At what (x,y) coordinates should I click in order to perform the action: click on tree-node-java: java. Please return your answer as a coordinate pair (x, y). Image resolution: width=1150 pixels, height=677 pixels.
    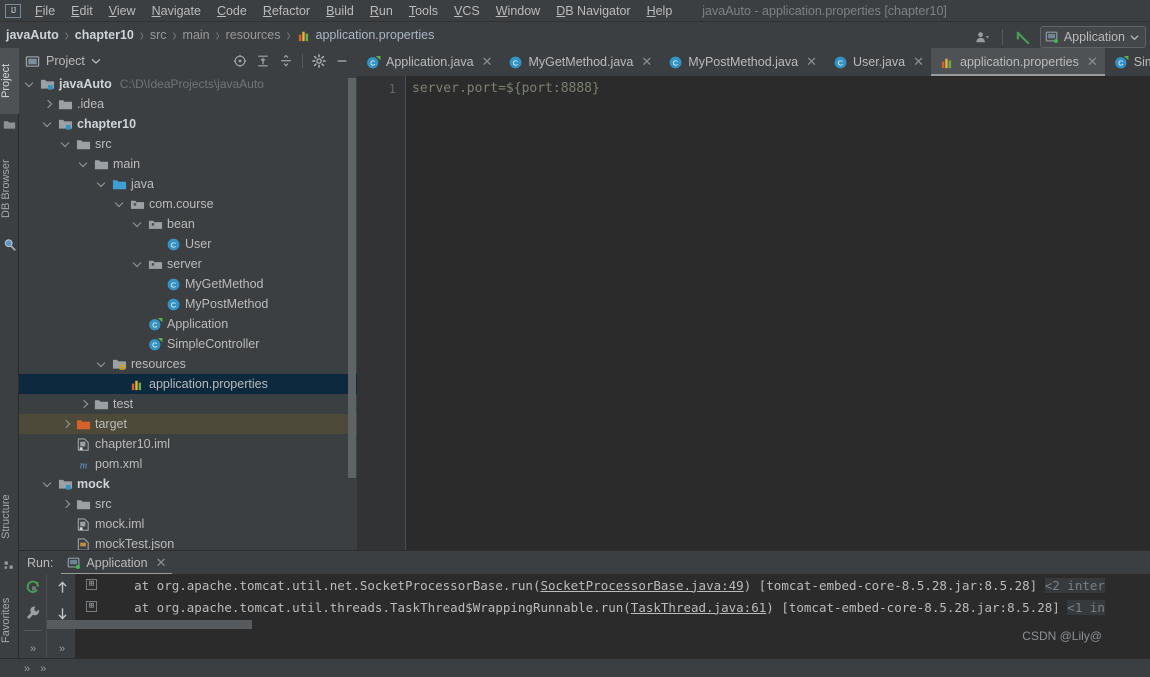
    Looking at the image, I should click on (188, 184).